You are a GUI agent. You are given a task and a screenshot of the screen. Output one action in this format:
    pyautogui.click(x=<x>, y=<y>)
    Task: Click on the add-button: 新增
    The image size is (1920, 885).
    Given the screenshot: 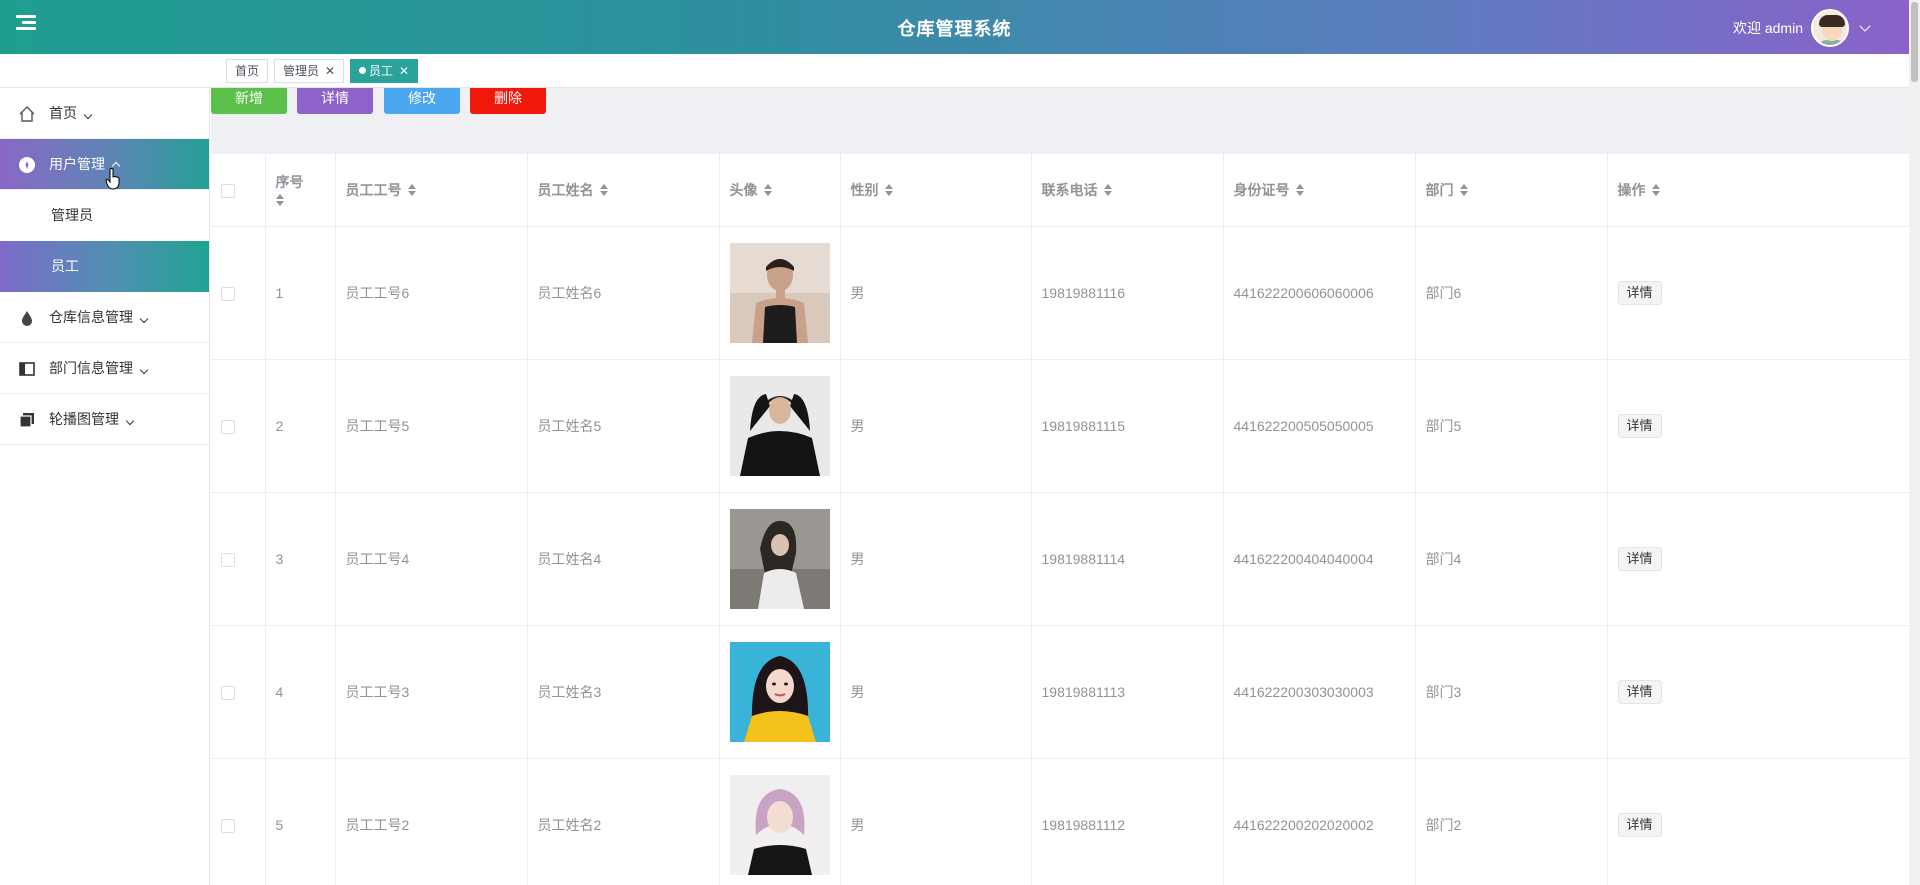 What is the action you would take?
    pyautogui.click(x=249, y=101)
    